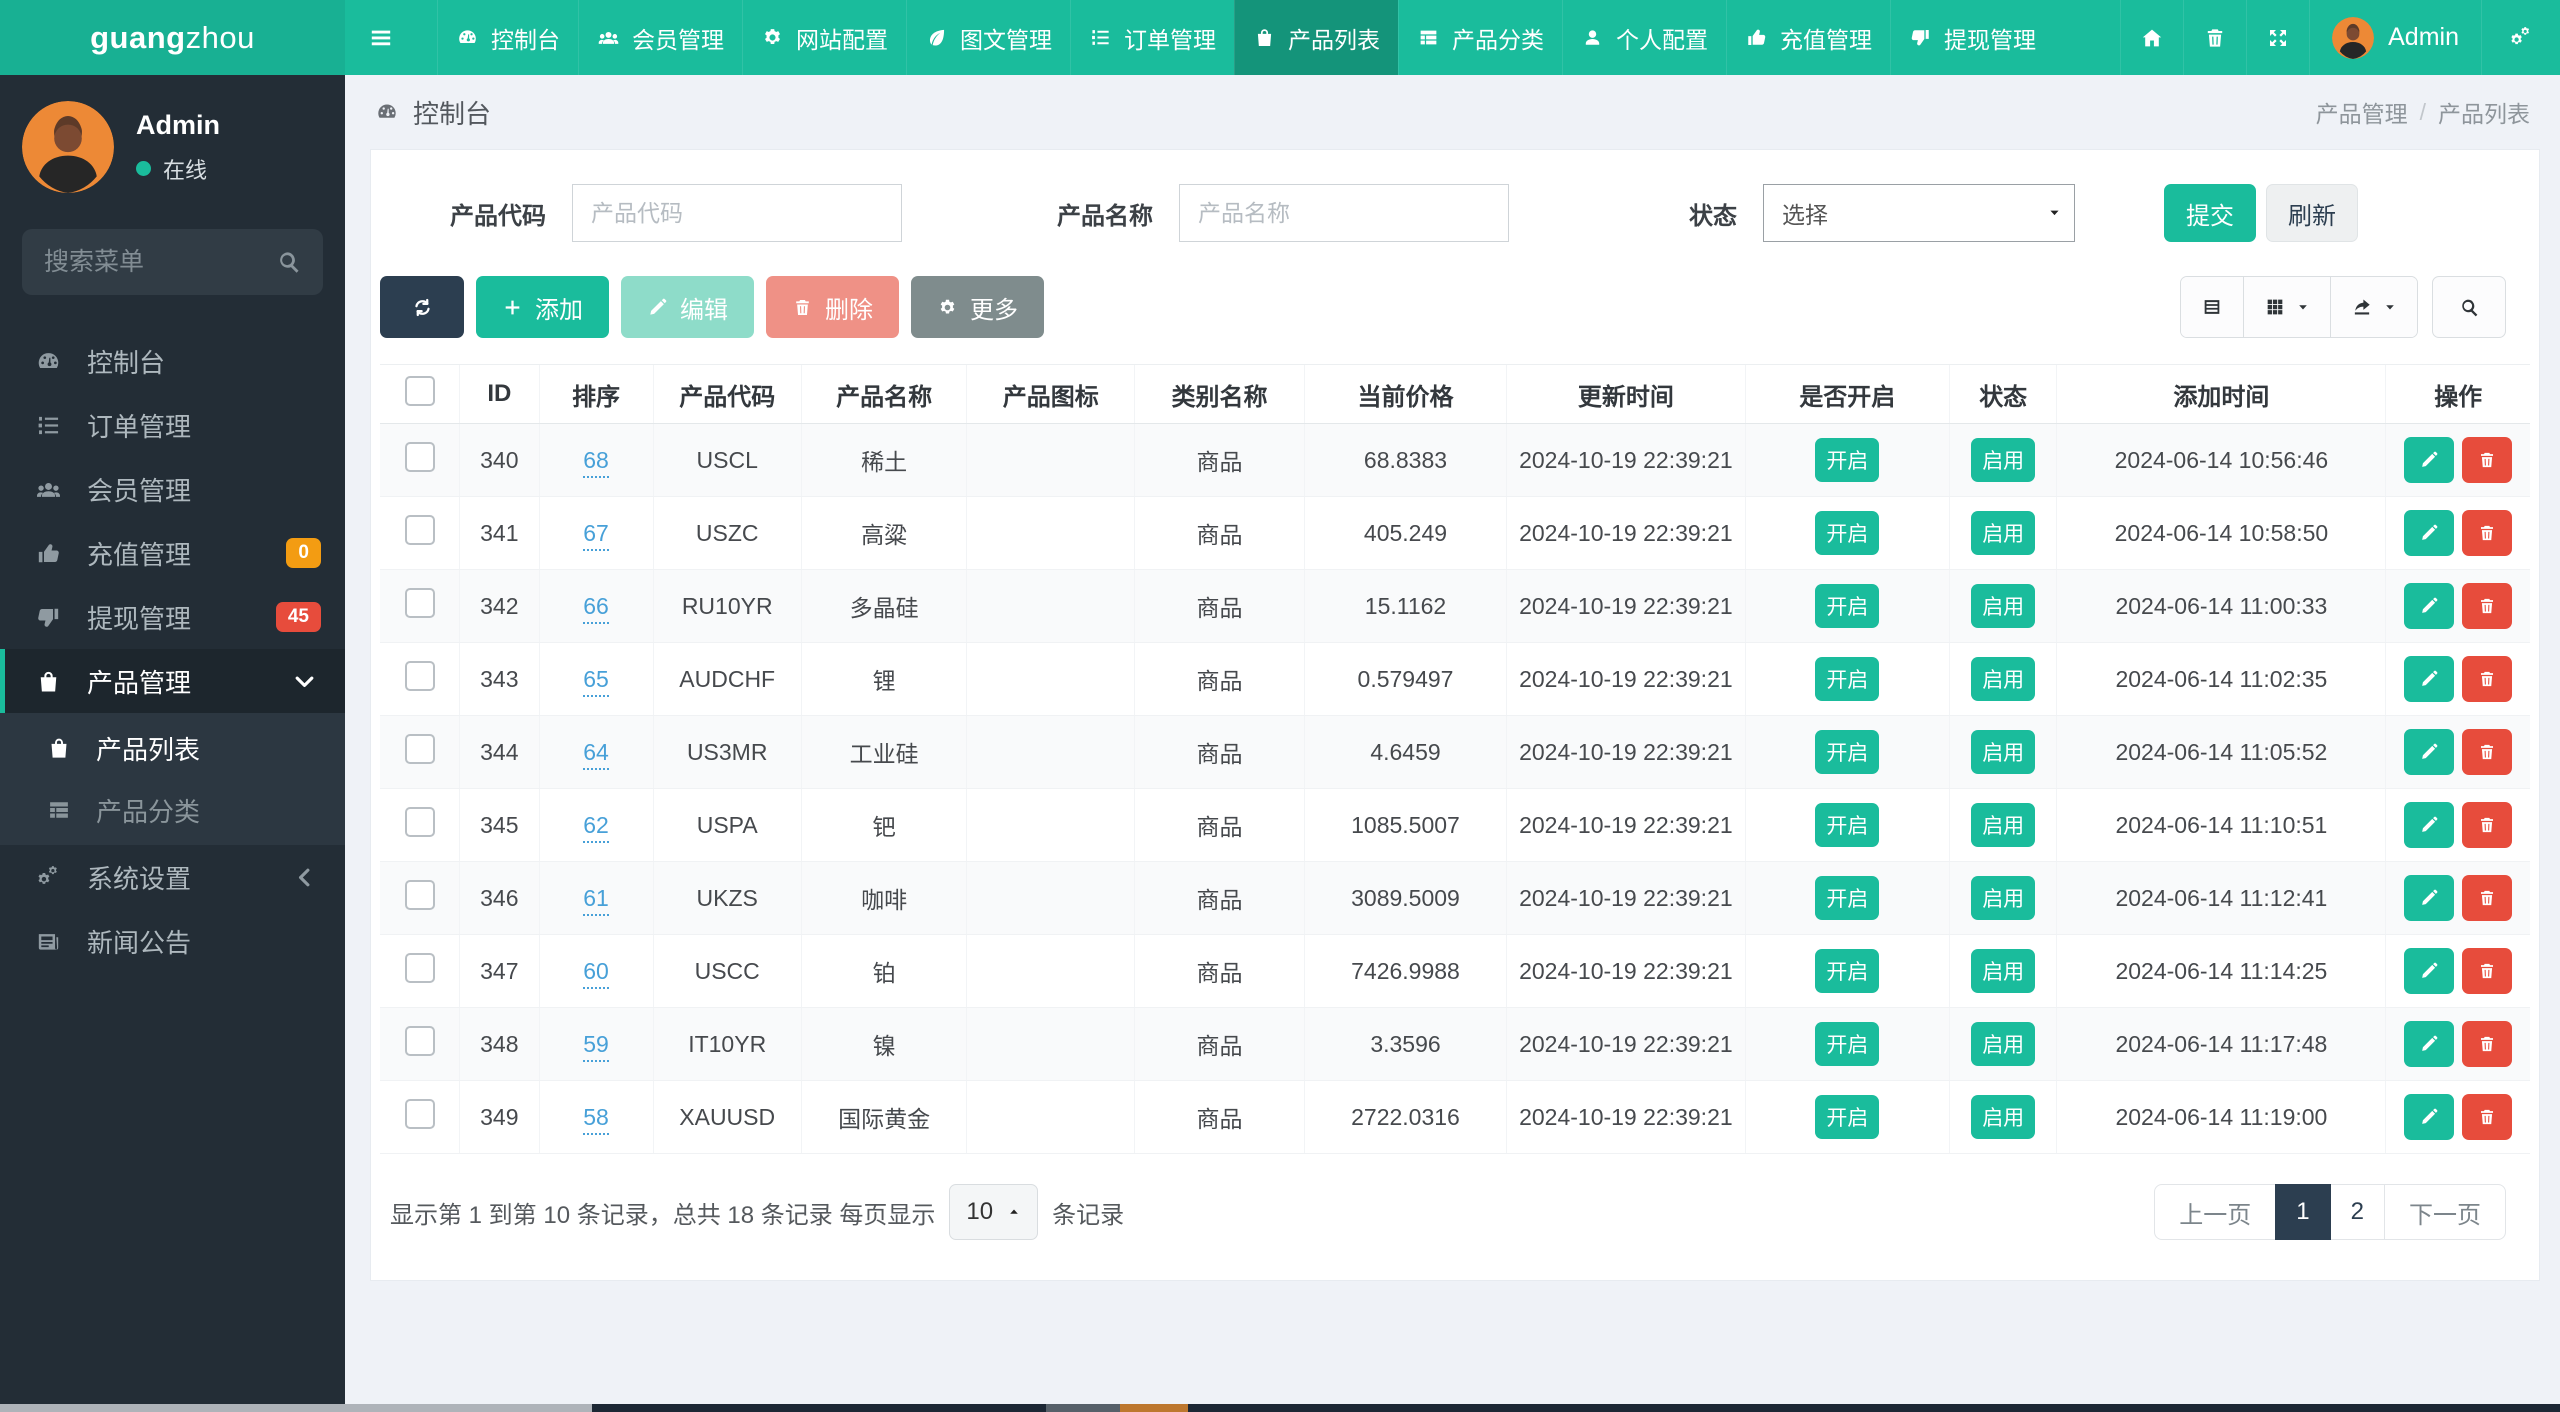 This screenshot has height=1412, width=2560. I want to click on sidebar-product-category: 产品分类, so click(172, 810).